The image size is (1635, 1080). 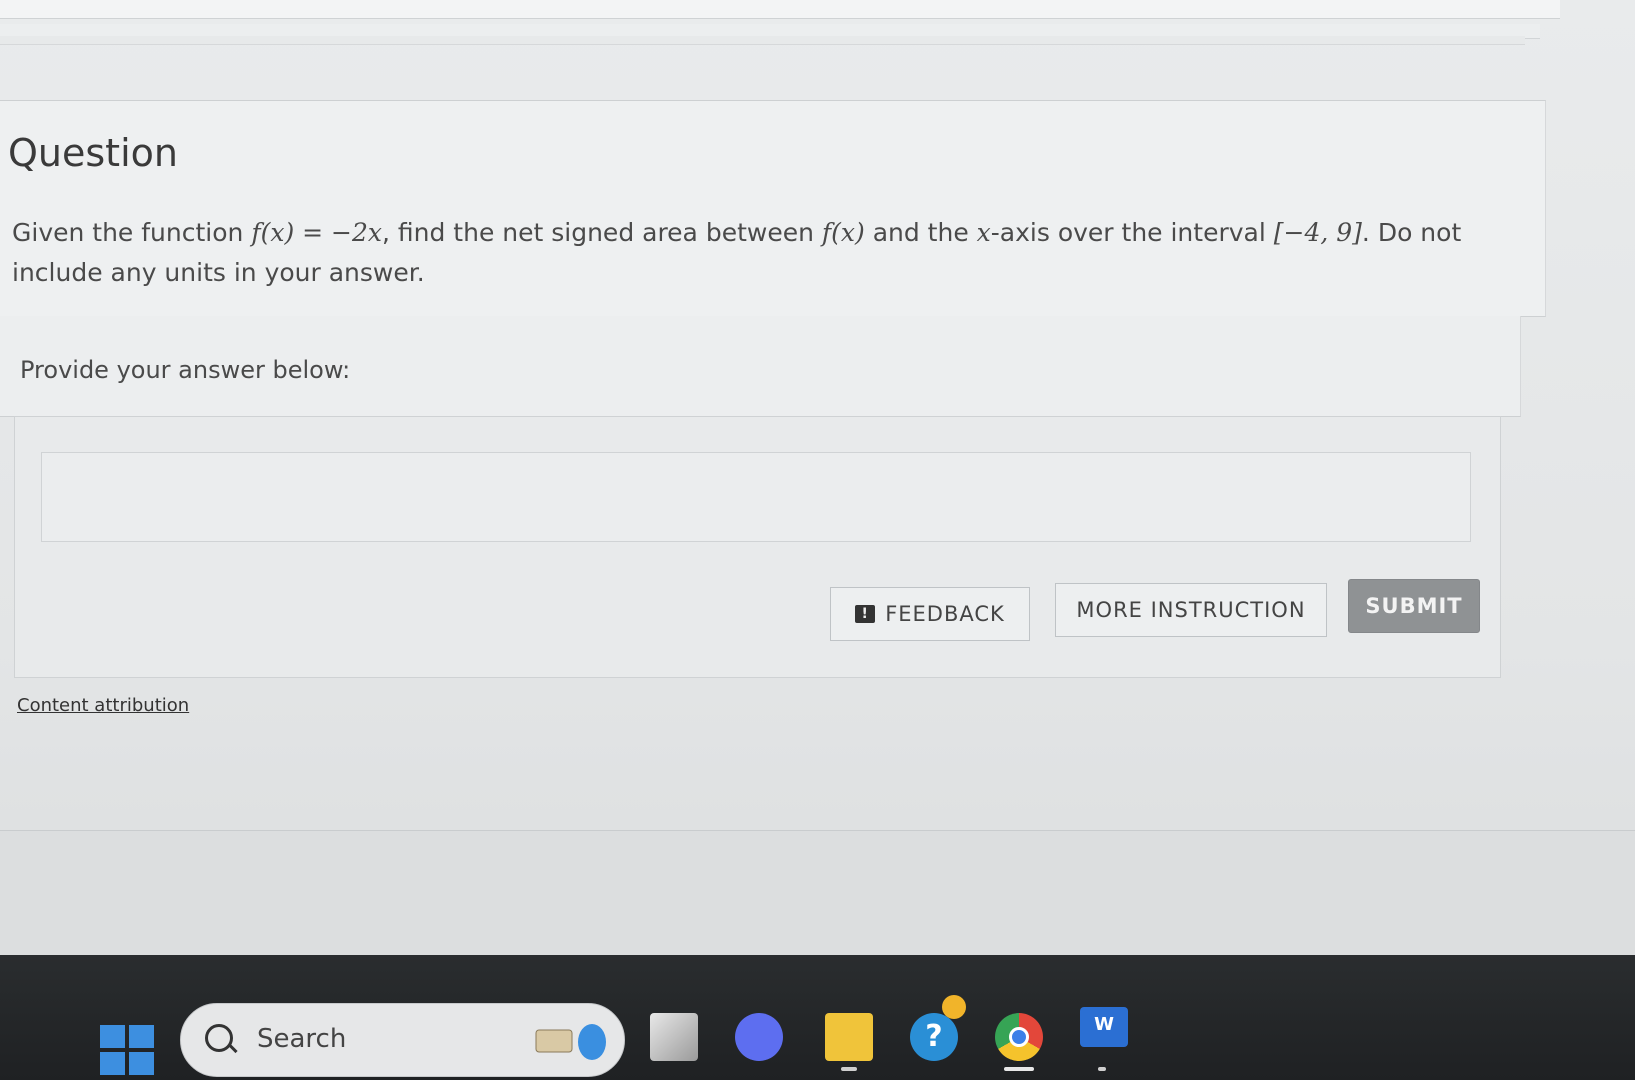 What do you see at coordinates (1019, 1037) in the screenshot?
I see `chrome-icon` at bounding box center [1019, 1037].